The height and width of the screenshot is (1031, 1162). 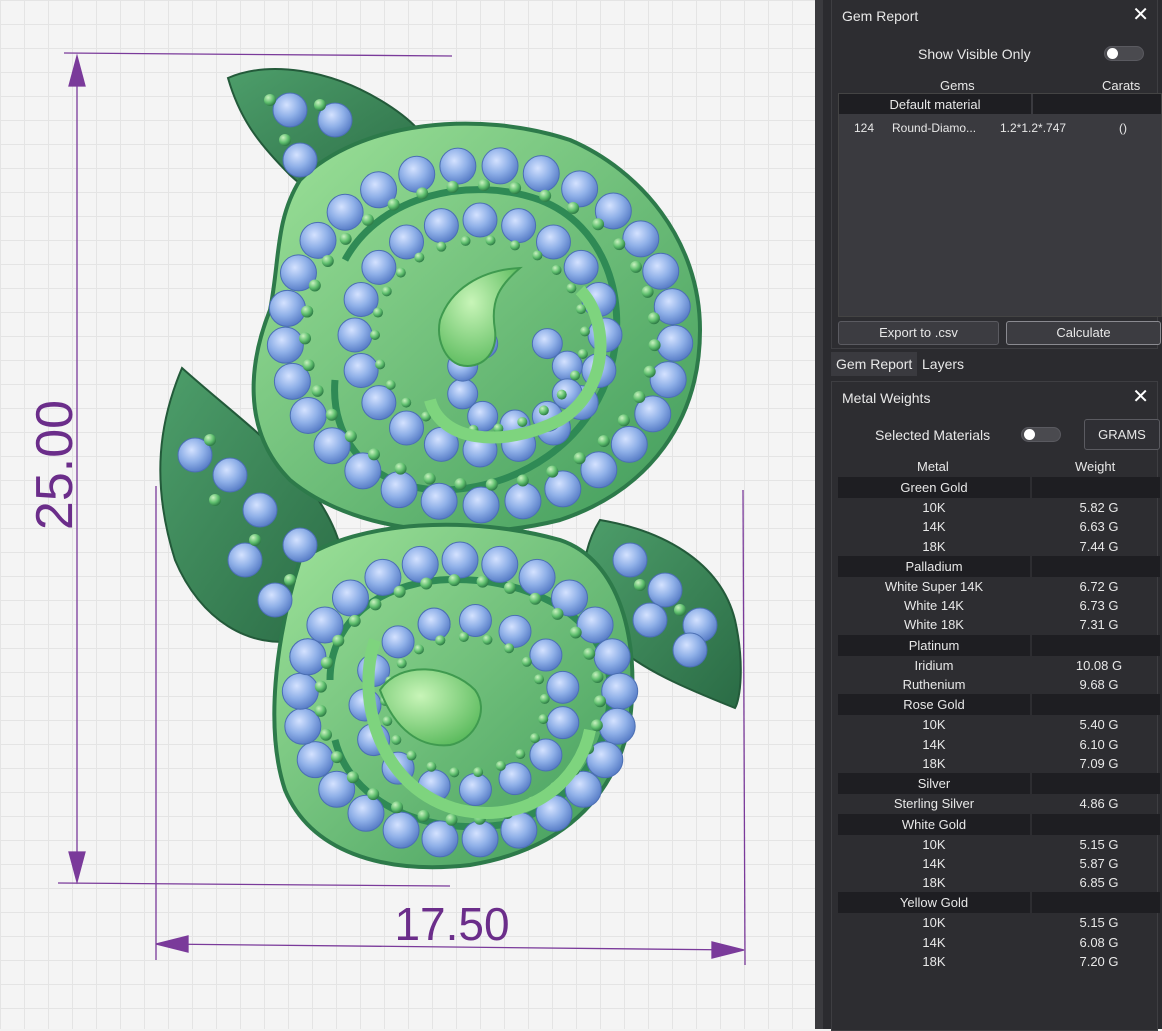 I want to click on table-row: White 14K 6.73 G, so click(x=999, y=605).